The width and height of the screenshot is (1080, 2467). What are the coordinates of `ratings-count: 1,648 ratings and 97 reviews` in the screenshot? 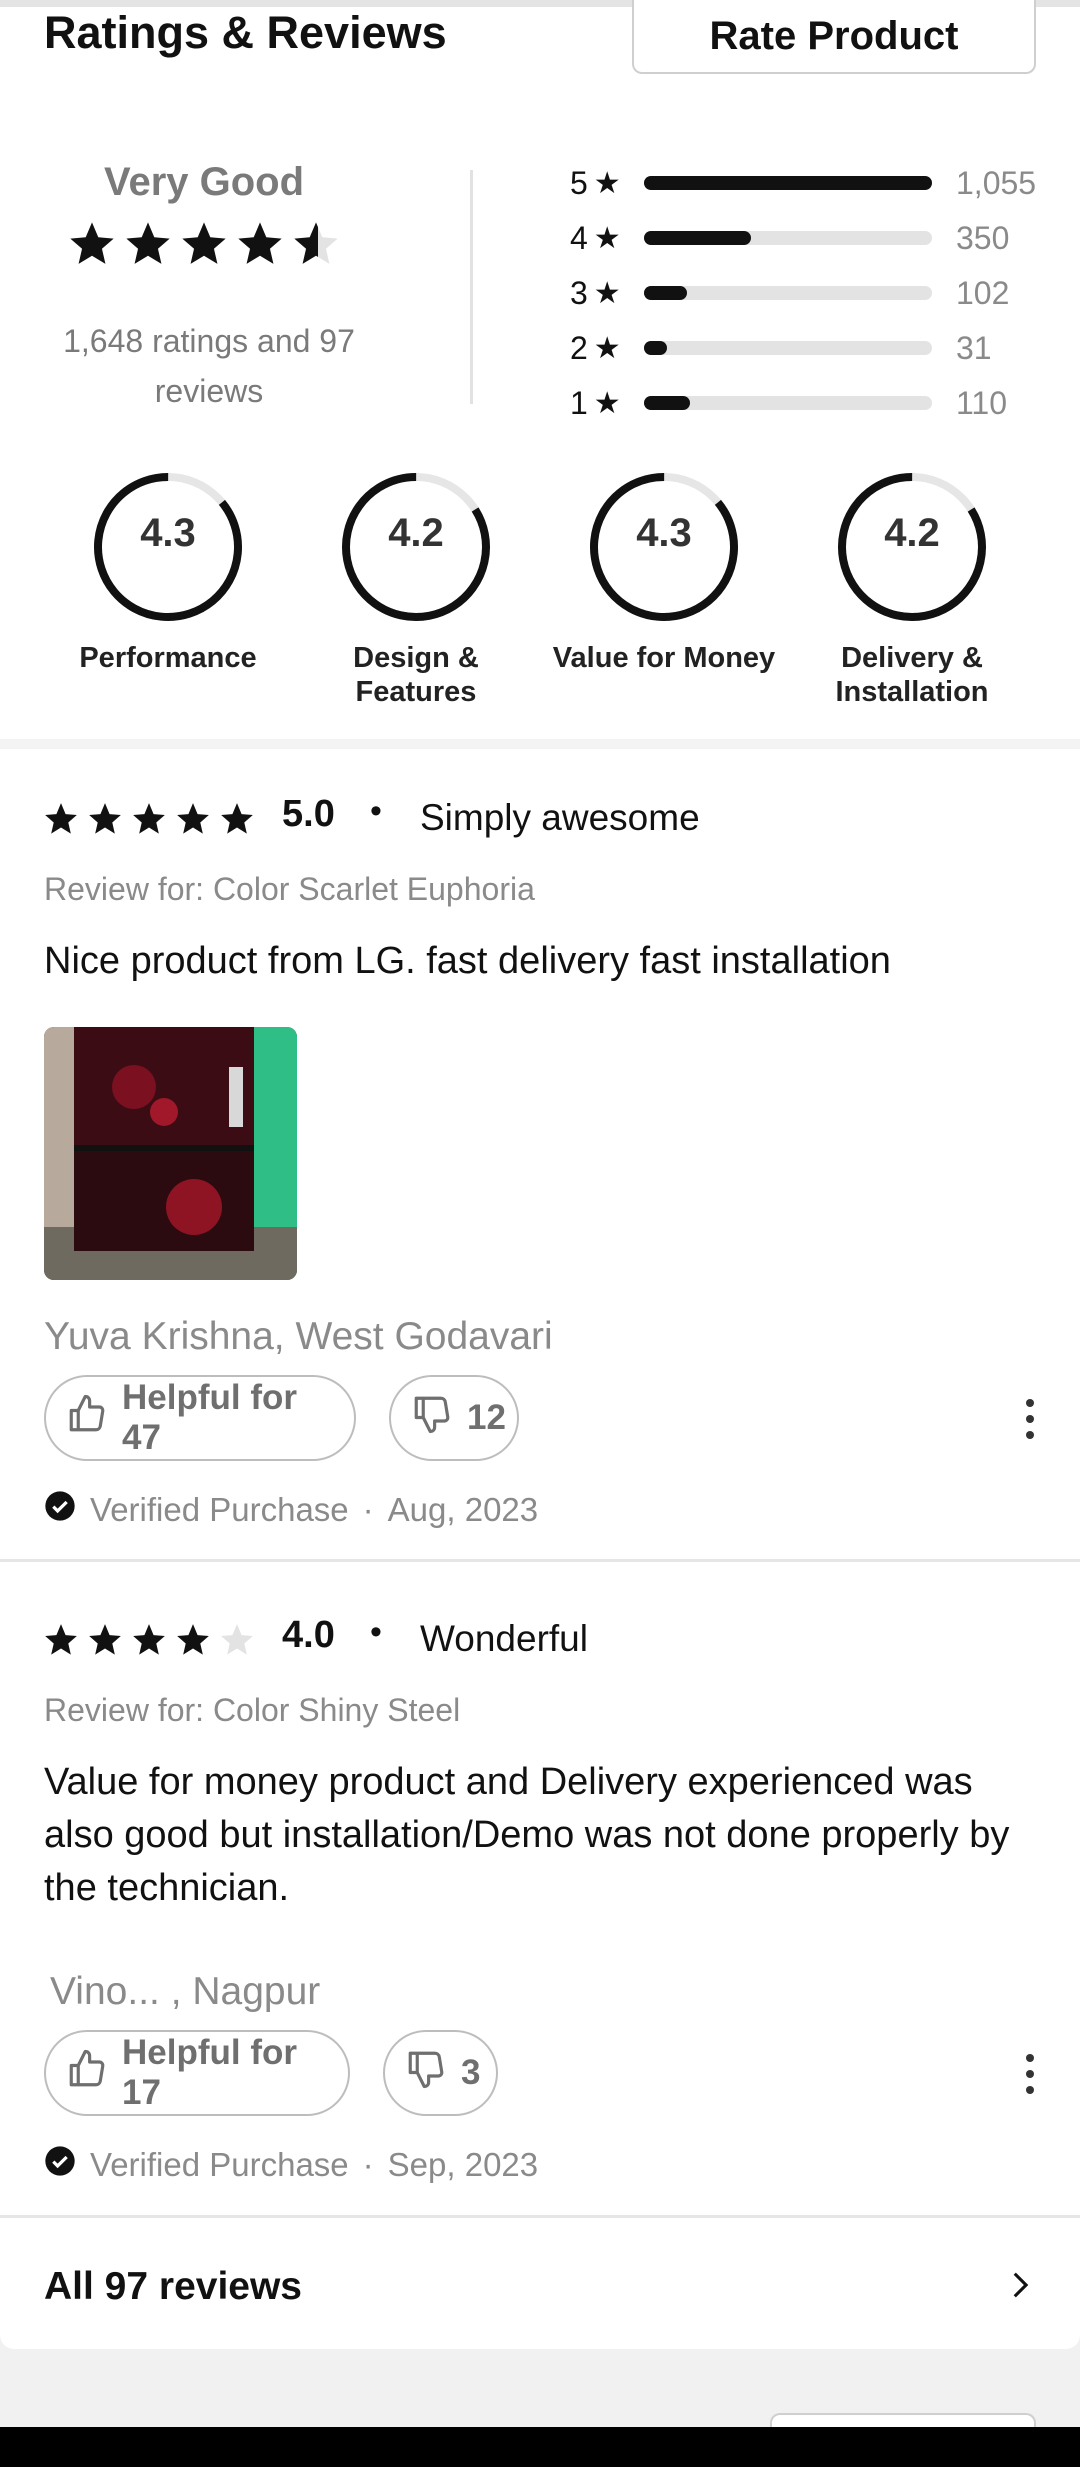 It's located at (209, 366).